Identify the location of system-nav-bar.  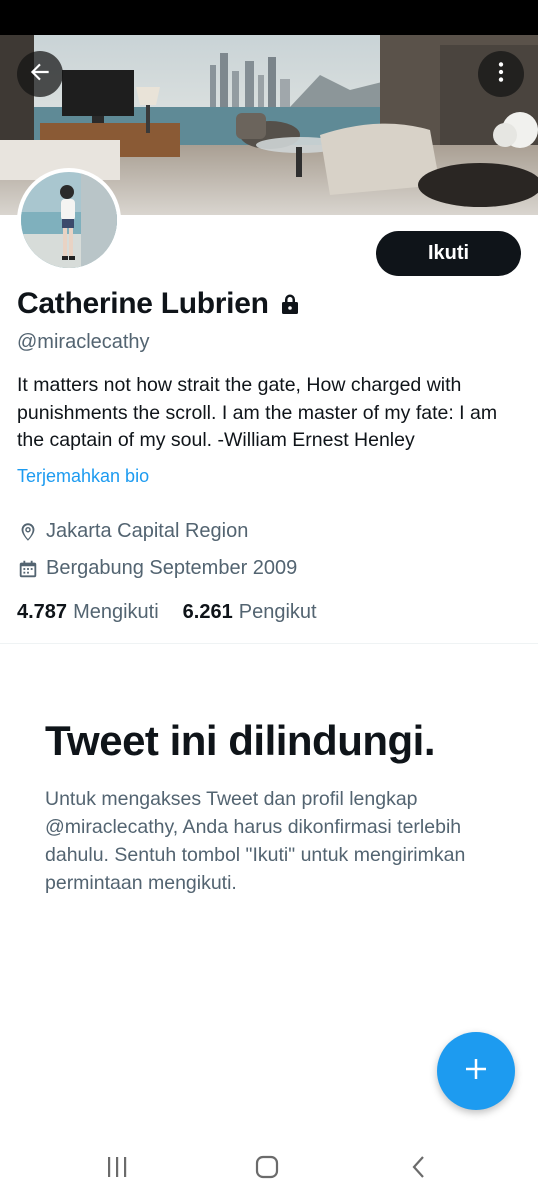
(269, 1169).